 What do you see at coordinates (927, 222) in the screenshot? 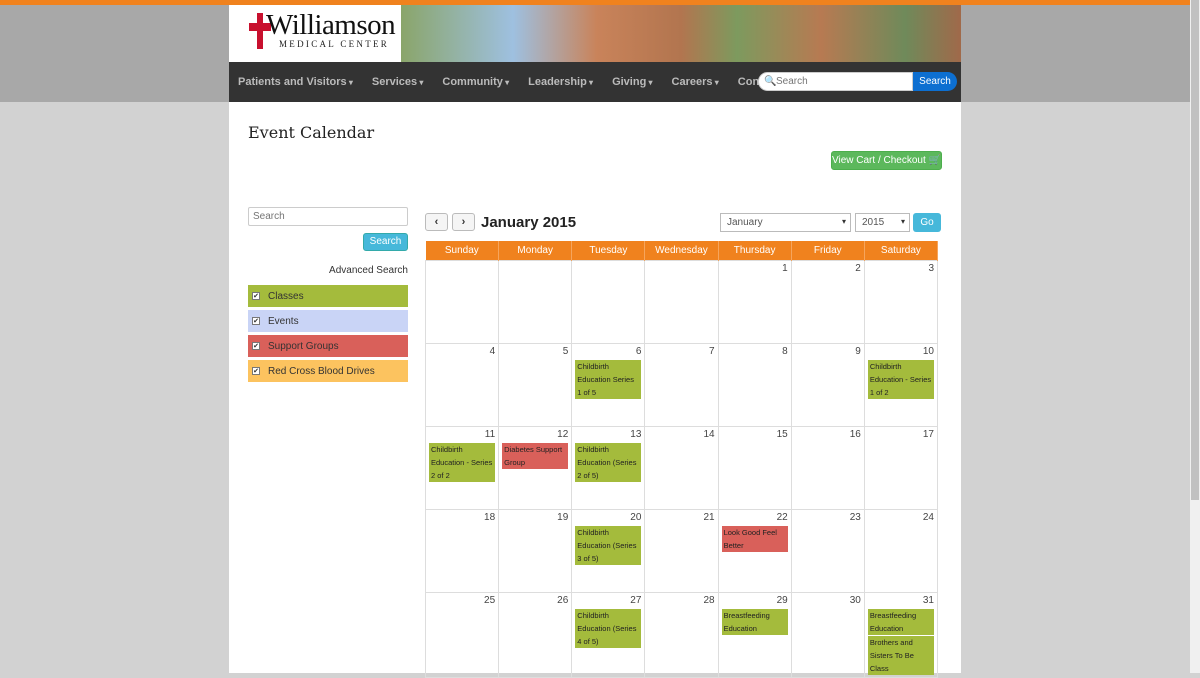
I see `go-button: Go` at bounding box center [927, 222].